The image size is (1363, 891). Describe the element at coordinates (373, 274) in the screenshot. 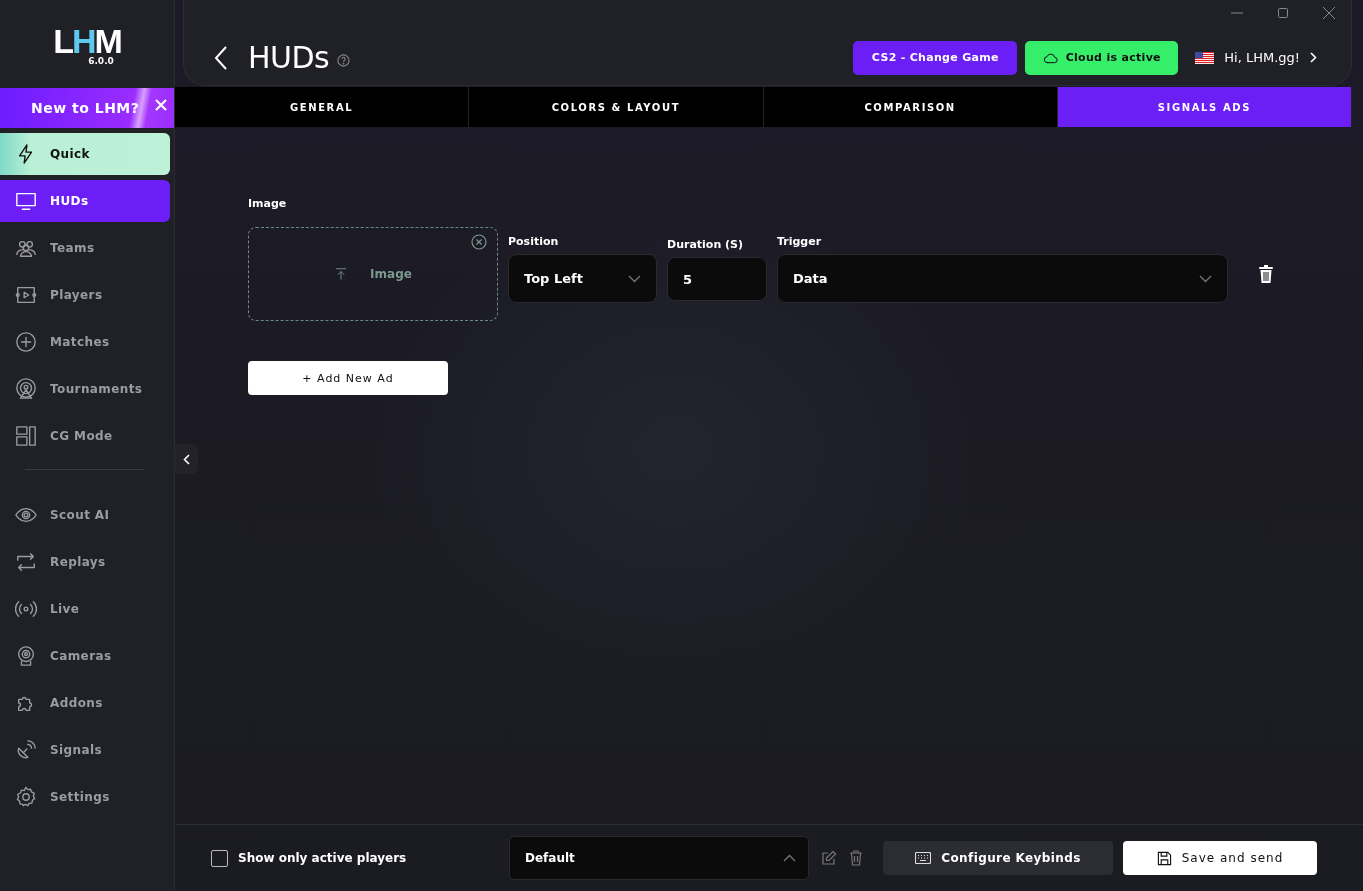

I see `image-upload-area: Image` at that location.